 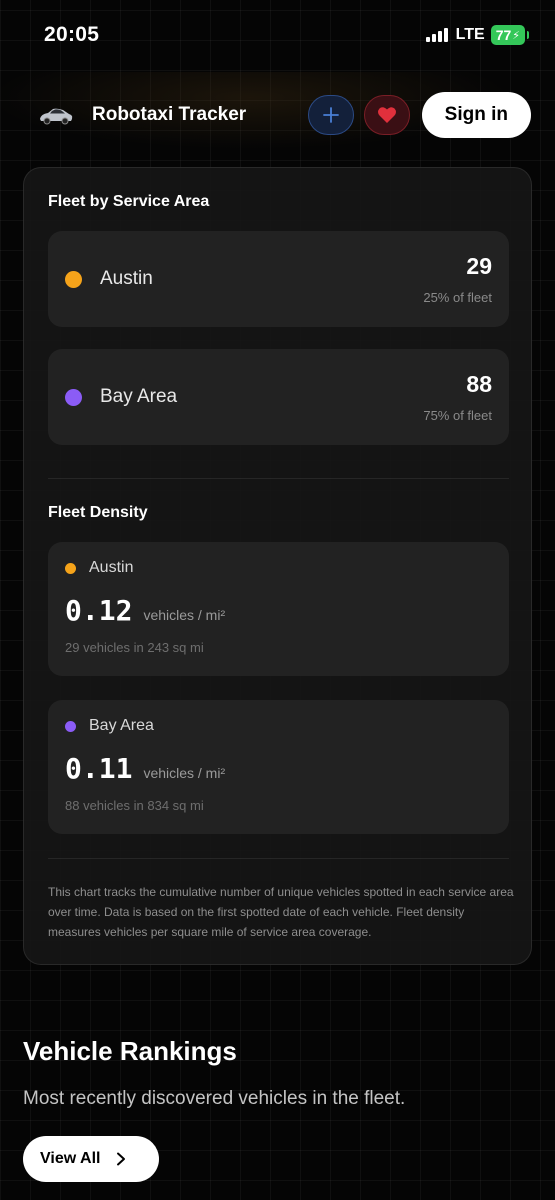 I want to click on area-row-austin: Austin 29 25% of fleet, so click(x=278, y=279).